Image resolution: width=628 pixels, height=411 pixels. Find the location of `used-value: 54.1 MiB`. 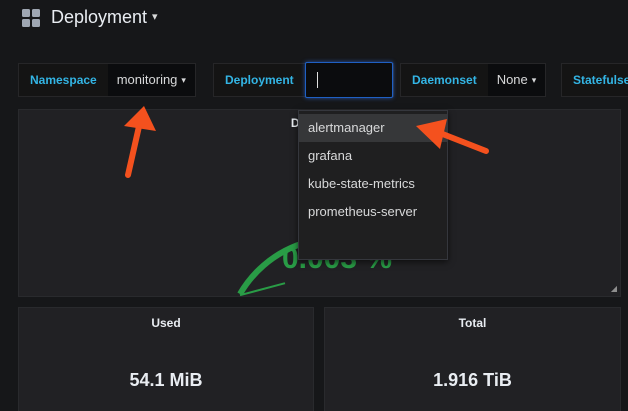

used-value: 54.1 MiB is located at coordinates (166, 380).